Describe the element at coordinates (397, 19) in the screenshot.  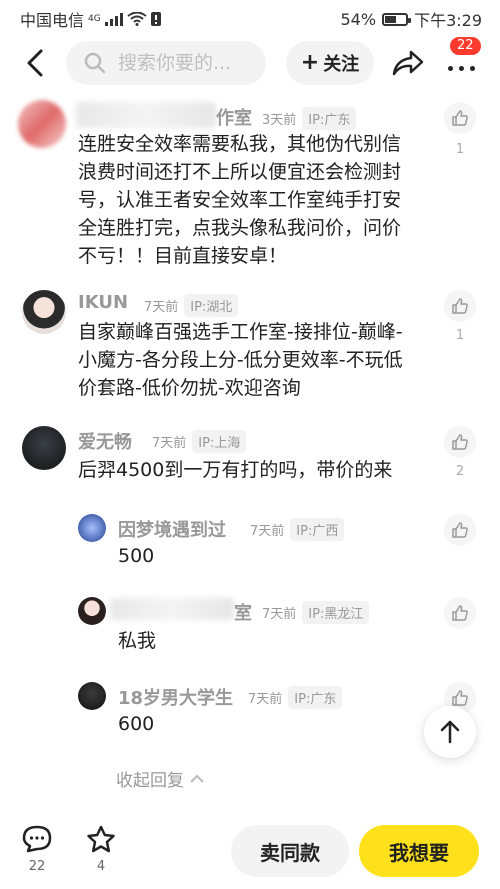
I see `battery-icon` at that location.